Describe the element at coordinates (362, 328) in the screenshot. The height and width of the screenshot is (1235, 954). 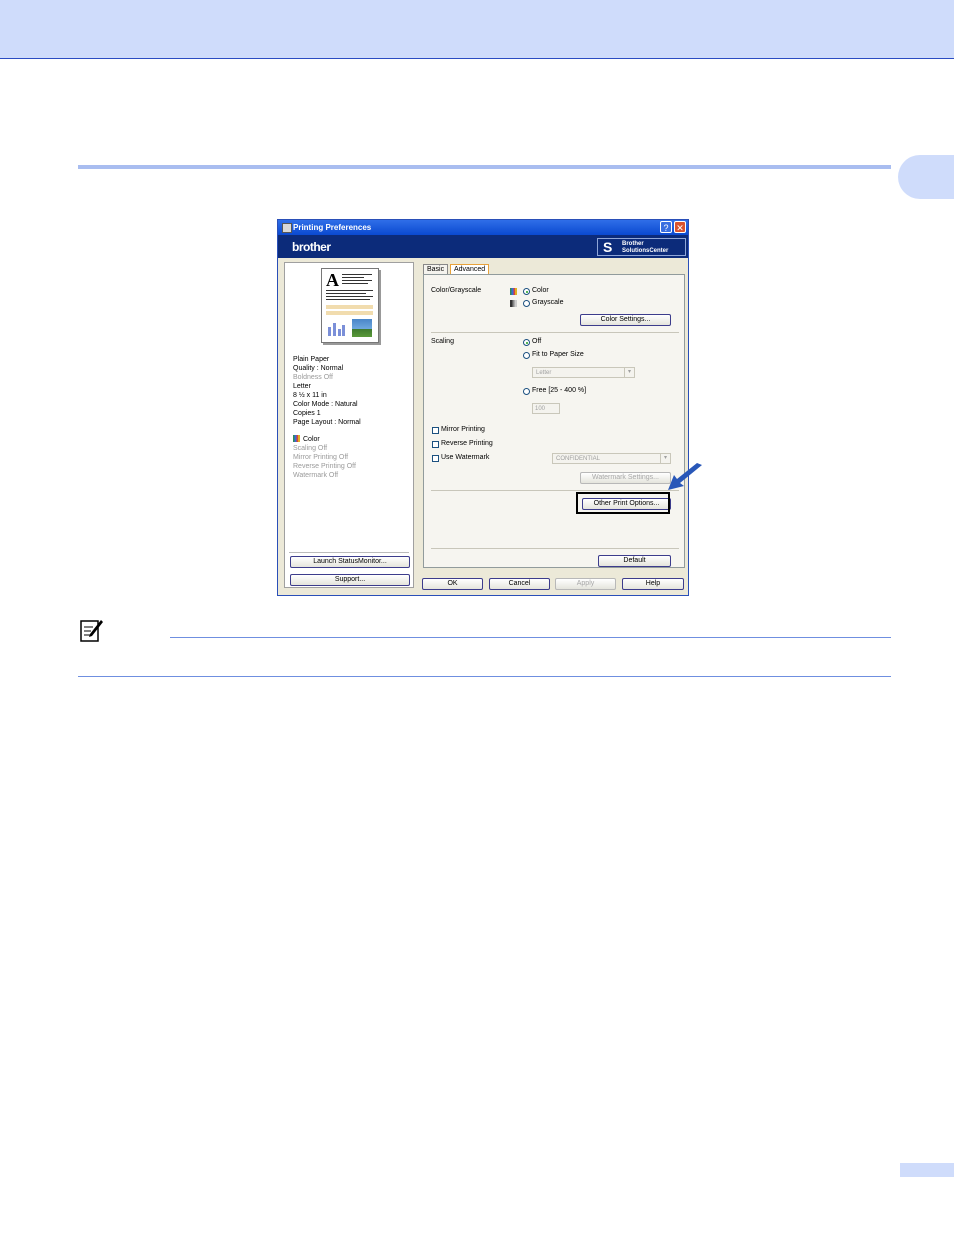
I see `preview-photo-icon` at that location.